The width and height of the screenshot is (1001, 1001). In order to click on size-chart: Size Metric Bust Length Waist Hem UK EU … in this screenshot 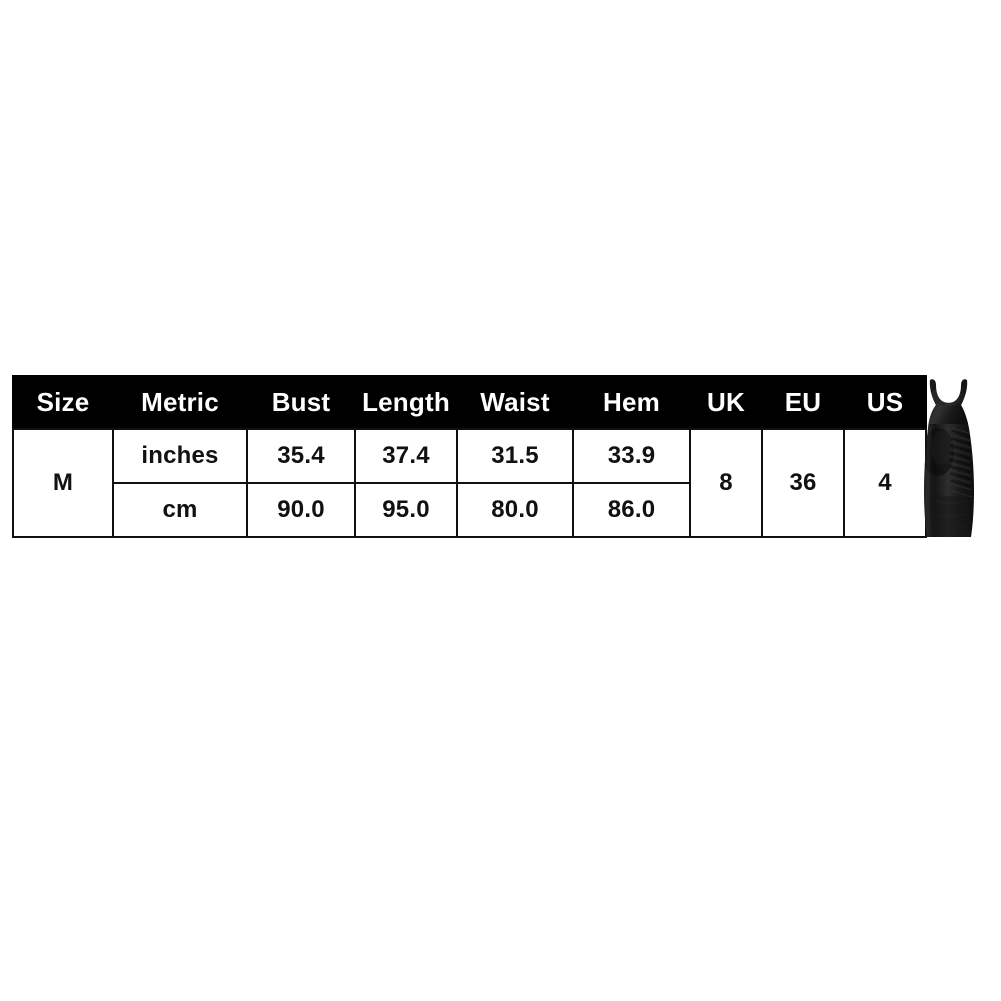, I will do `click(469, 456)`.